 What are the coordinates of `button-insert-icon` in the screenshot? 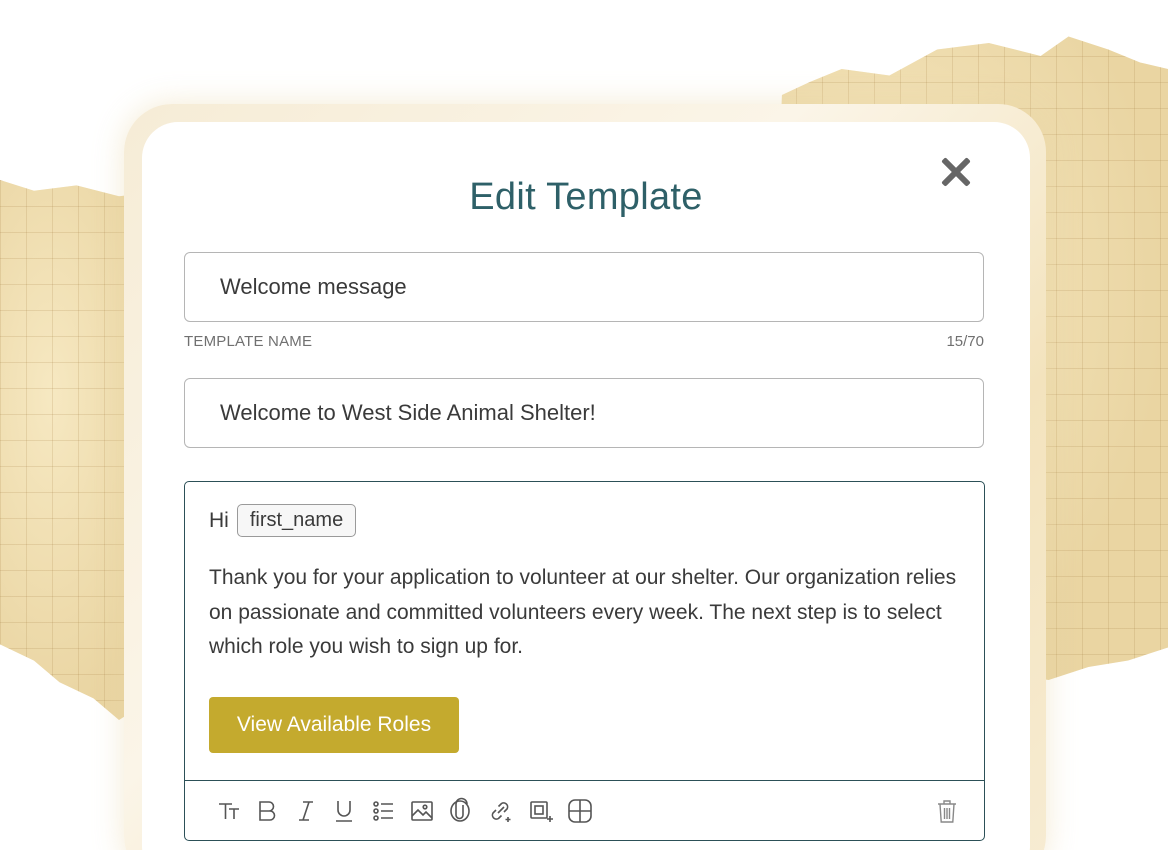 It's located at (541, 811).